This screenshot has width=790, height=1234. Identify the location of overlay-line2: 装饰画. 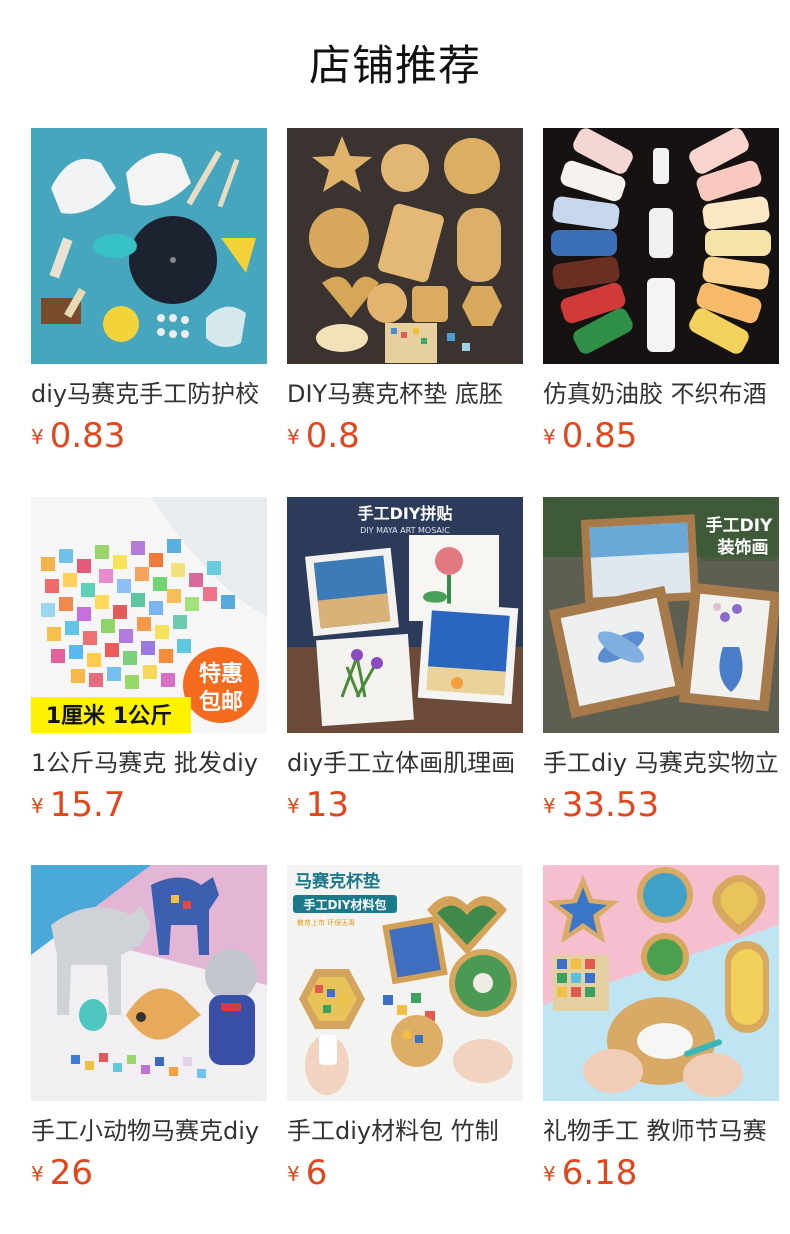
(743, 547).